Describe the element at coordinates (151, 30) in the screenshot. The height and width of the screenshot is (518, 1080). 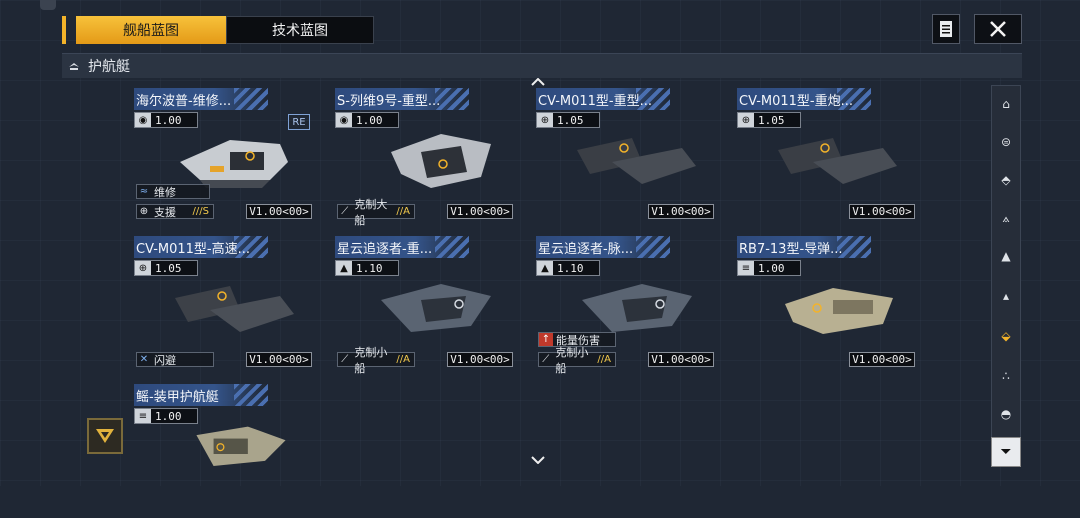
I see `tab-ship-blueprint: 舰船蓝图` at that location.